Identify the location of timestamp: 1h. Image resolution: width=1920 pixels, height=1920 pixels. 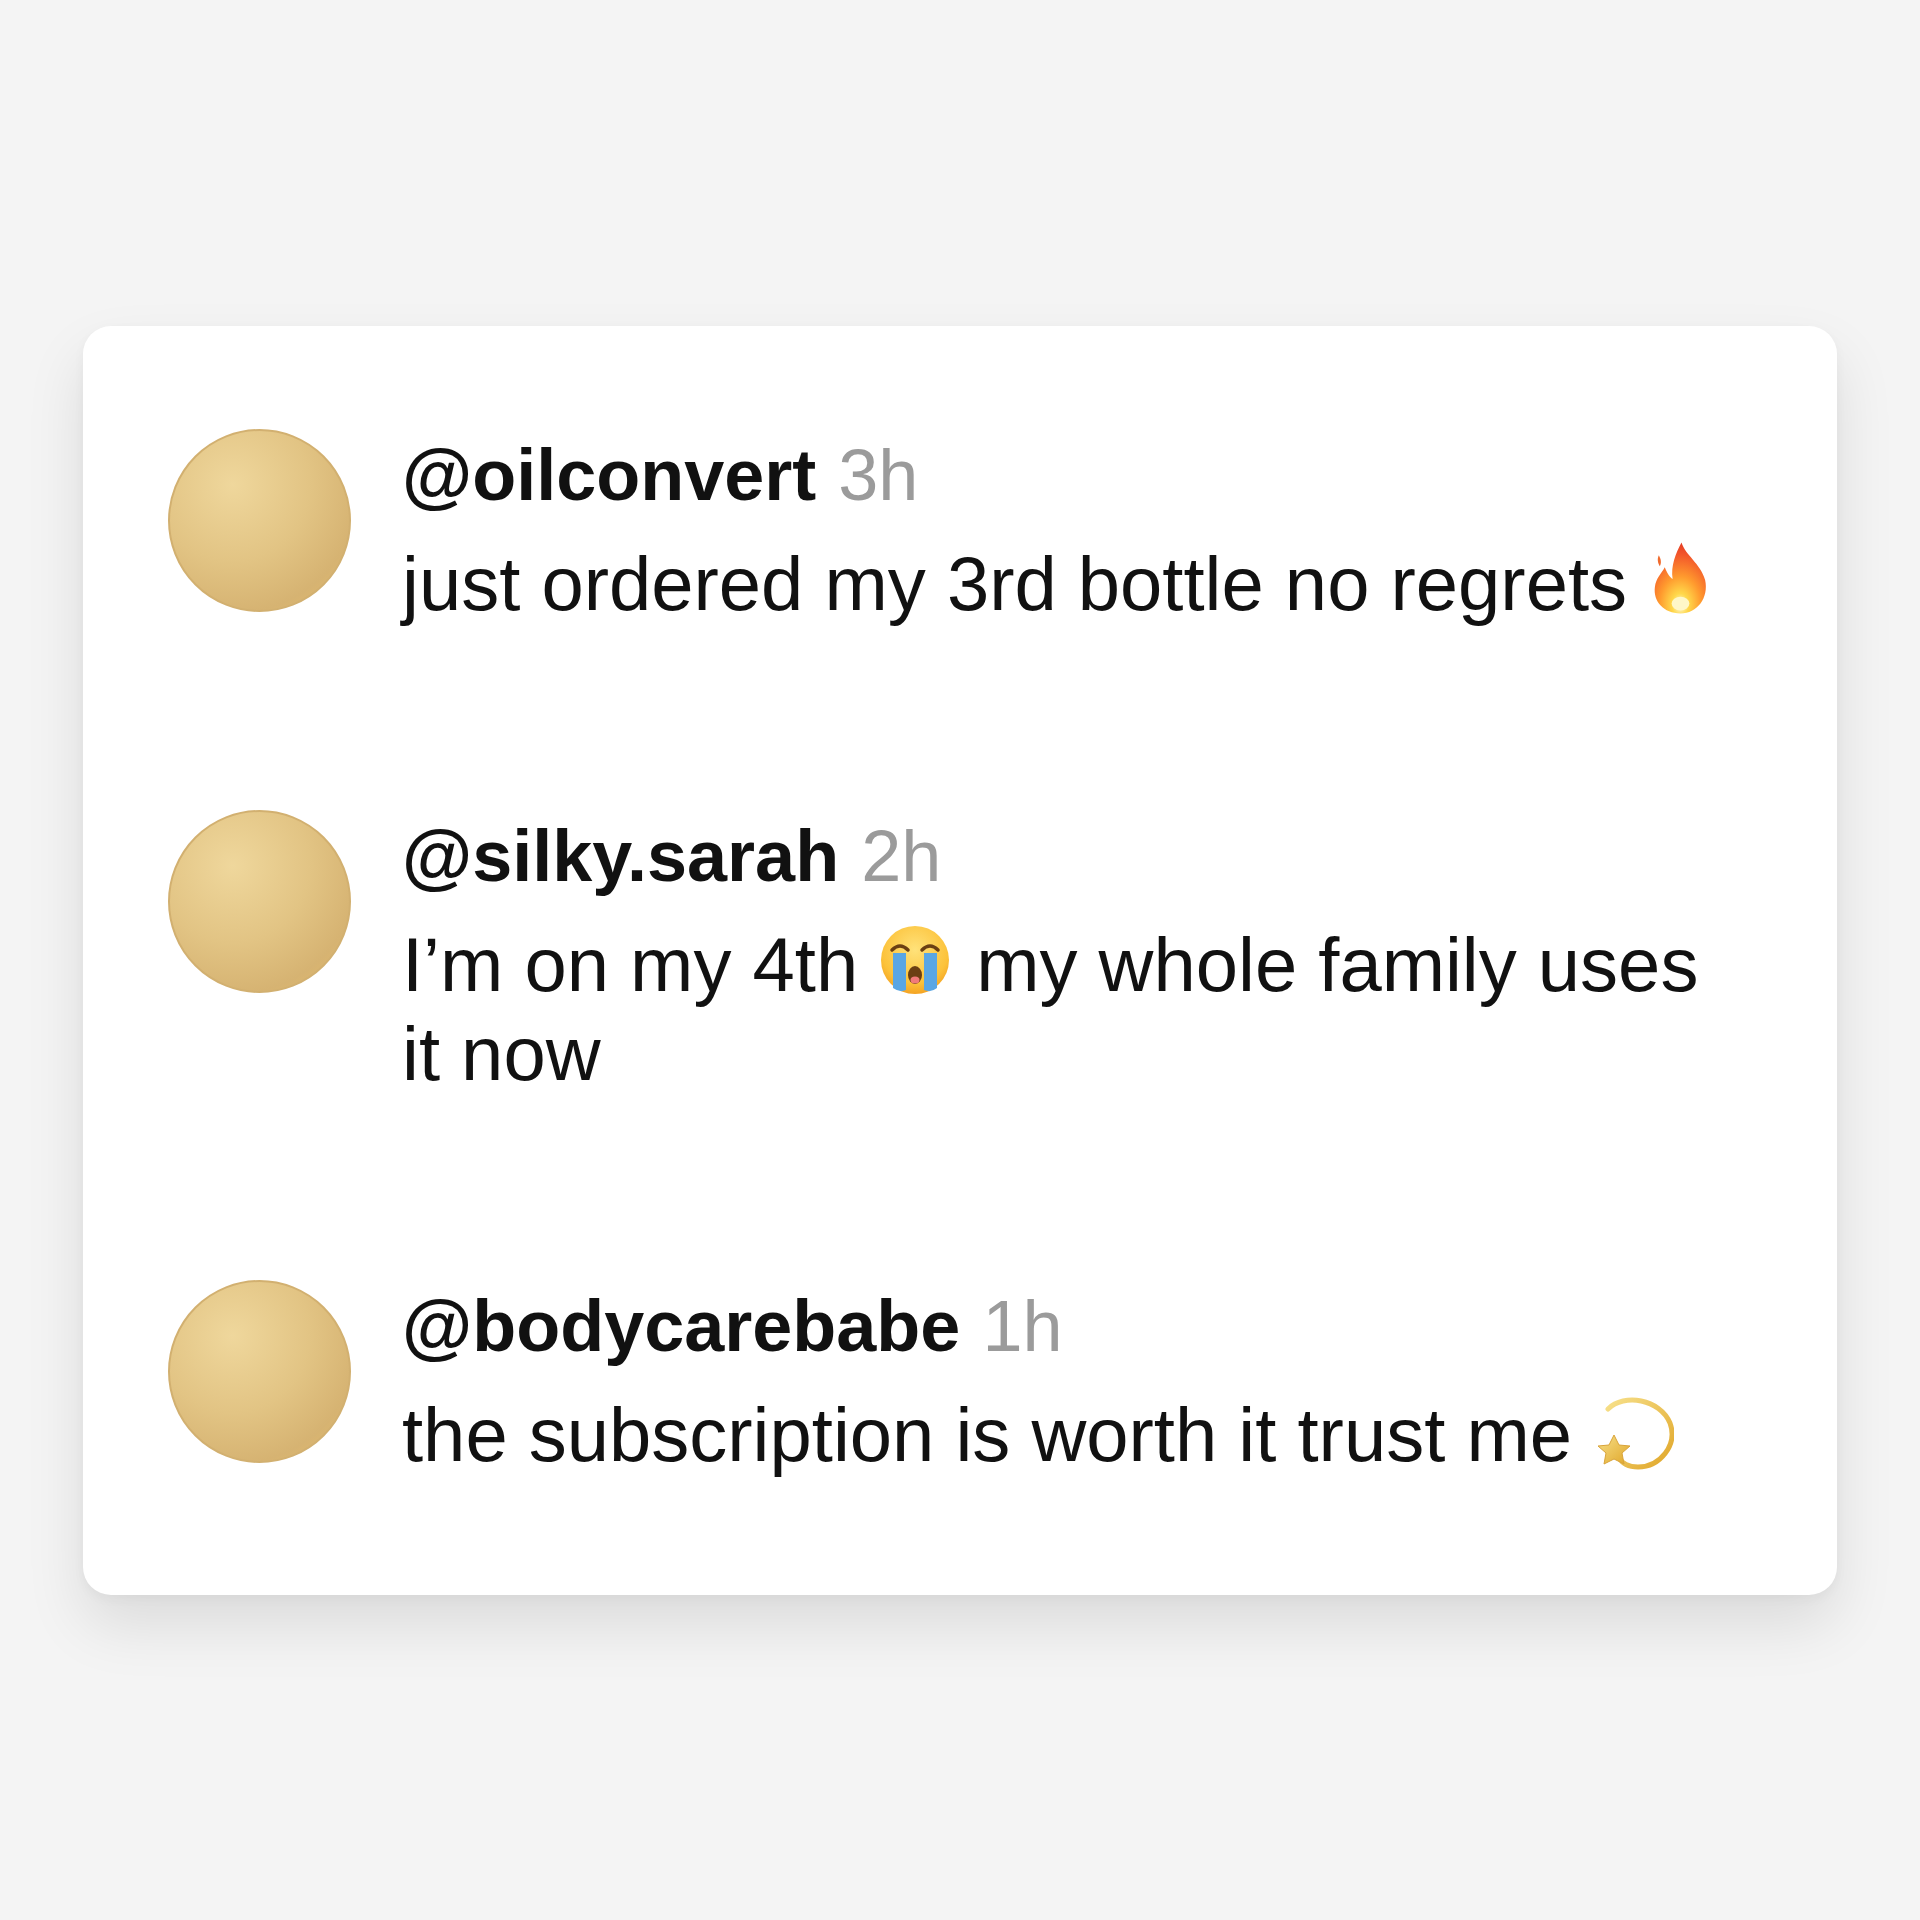
(1022, 1326).